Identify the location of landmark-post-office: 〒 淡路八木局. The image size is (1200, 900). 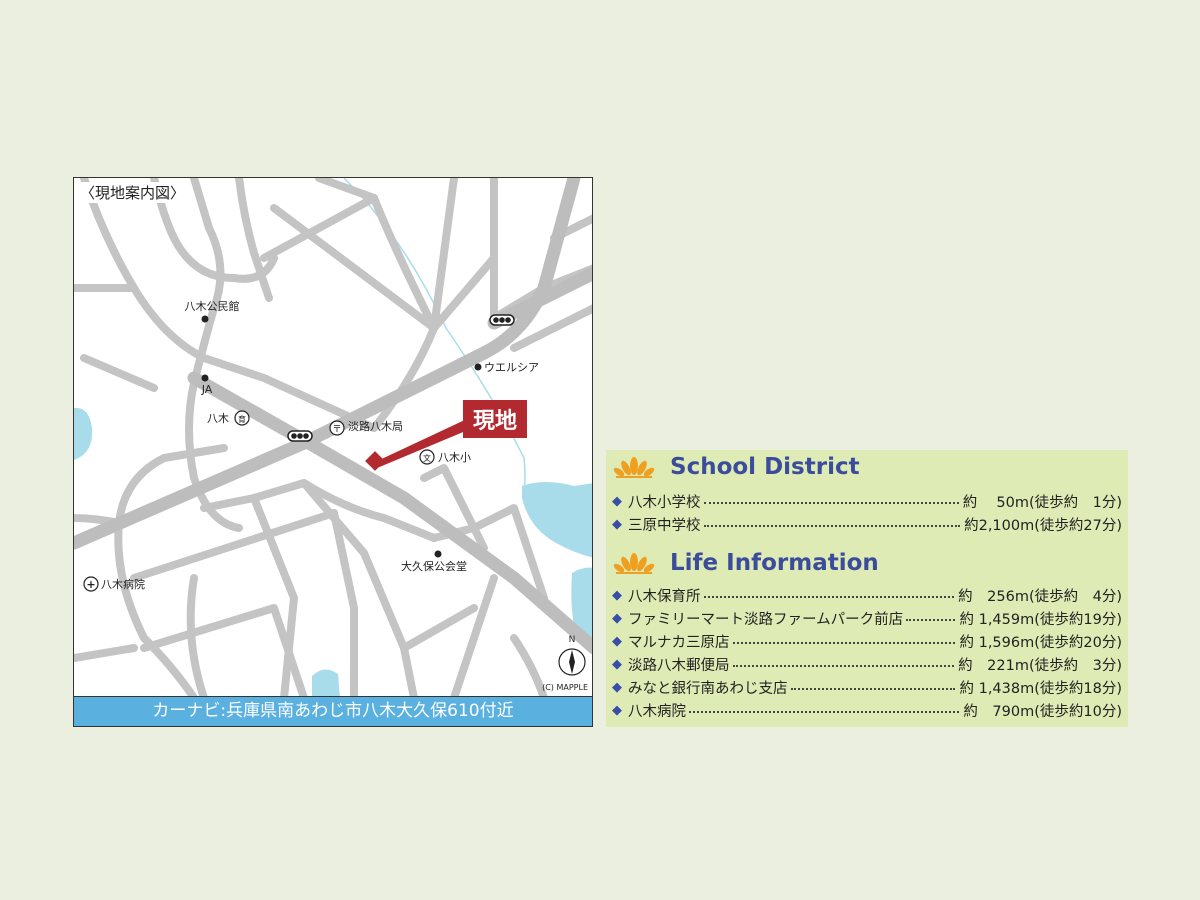
(366, 428).